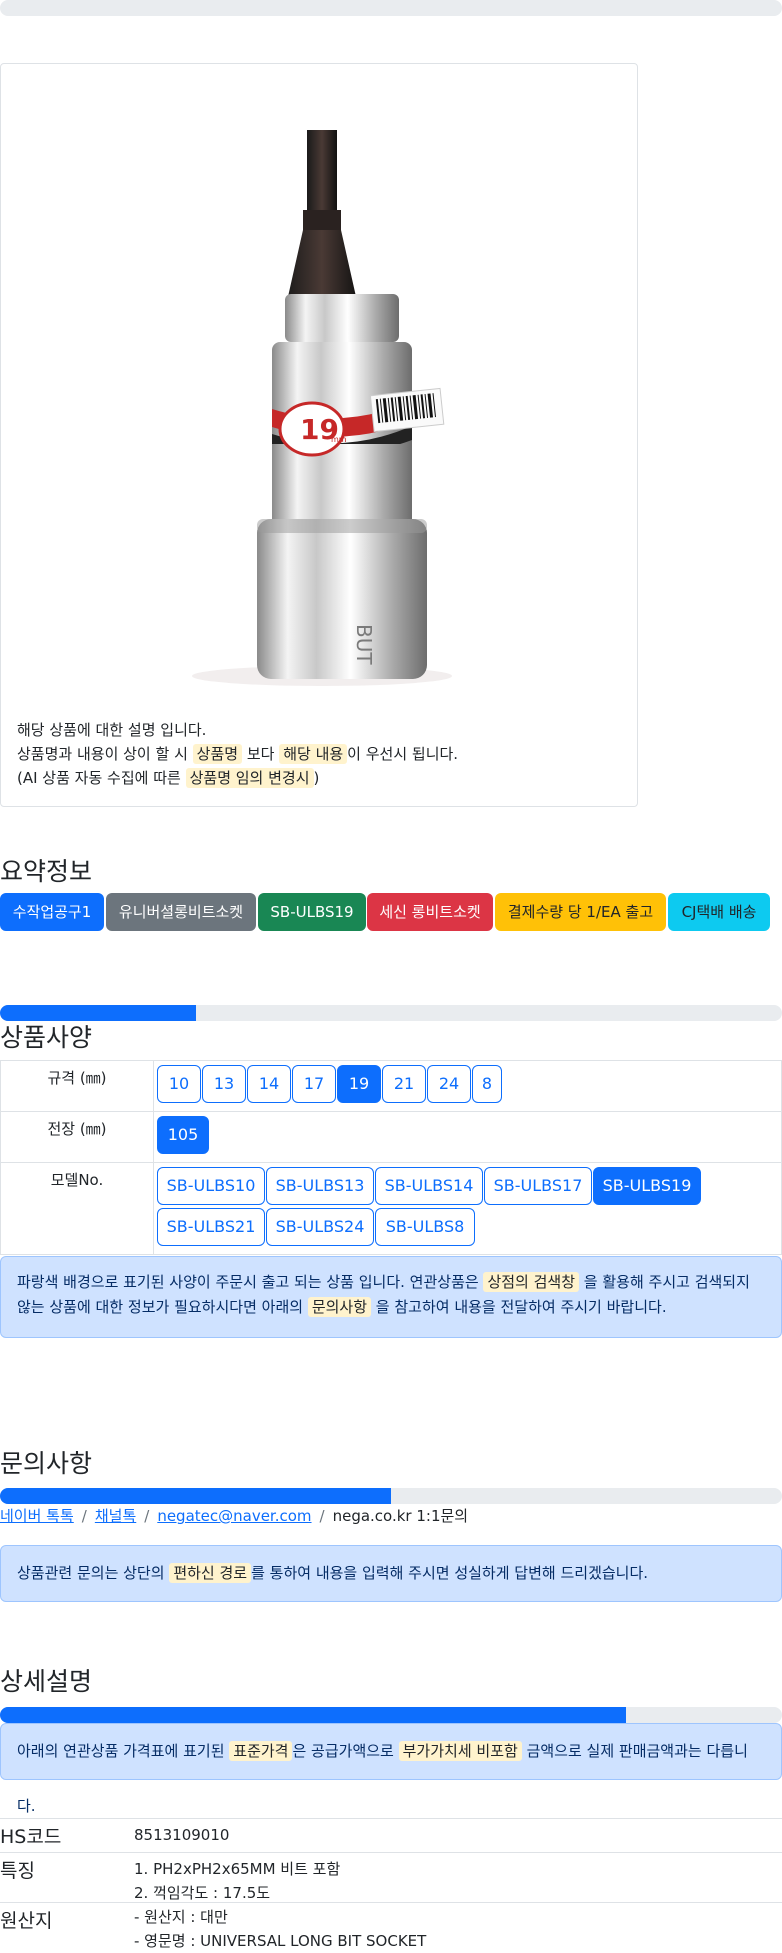 Image resolution: width=782 pixels, height=1953 pixels. What do you see at coordinates (115, 1516) in the screenshot?
I see `channel-talk-link: 채널톡` at bounding box center [115, 1516].